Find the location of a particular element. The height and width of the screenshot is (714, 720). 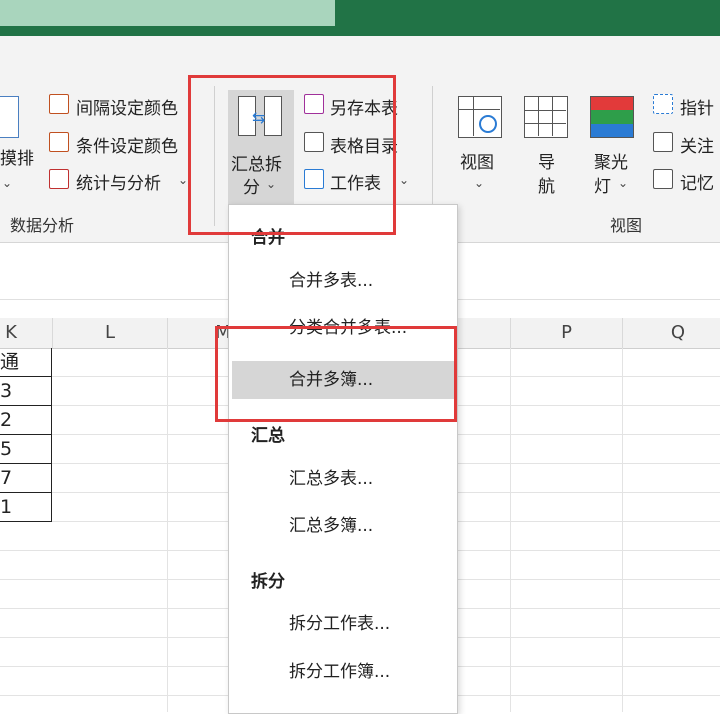

cell-k-value: 3 is located at coordinates (26, 391).